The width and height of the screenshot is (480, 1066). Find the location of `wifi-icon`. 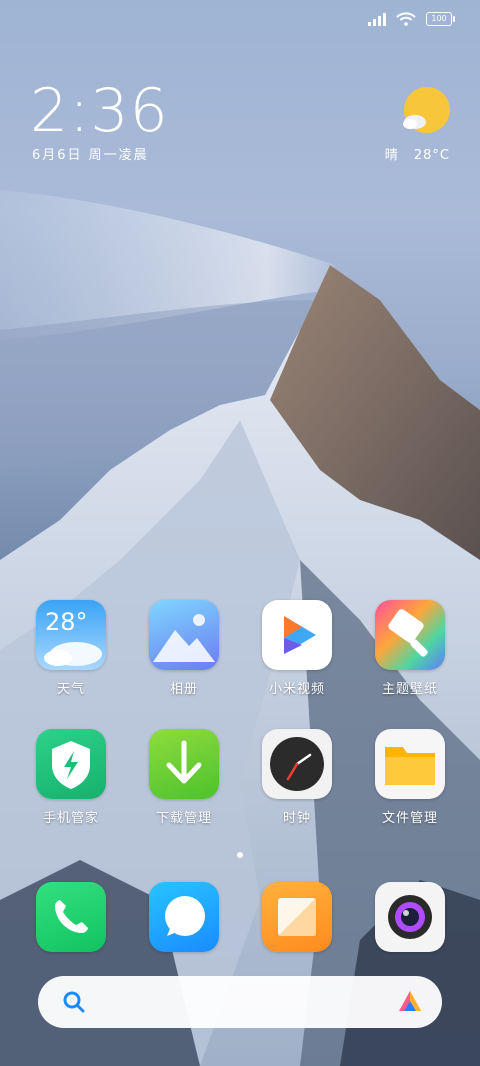

wifi-icon is located at coordinates (406, 19).